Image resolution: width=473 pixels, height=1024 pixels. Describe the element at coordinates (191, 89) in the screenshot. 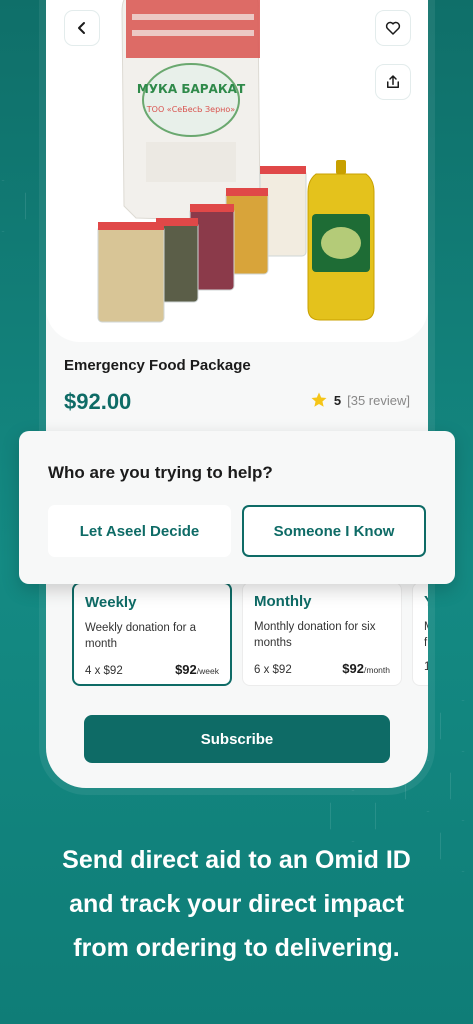

I see `bag-brand-text: МУКА БАРАКАТ` at that location.